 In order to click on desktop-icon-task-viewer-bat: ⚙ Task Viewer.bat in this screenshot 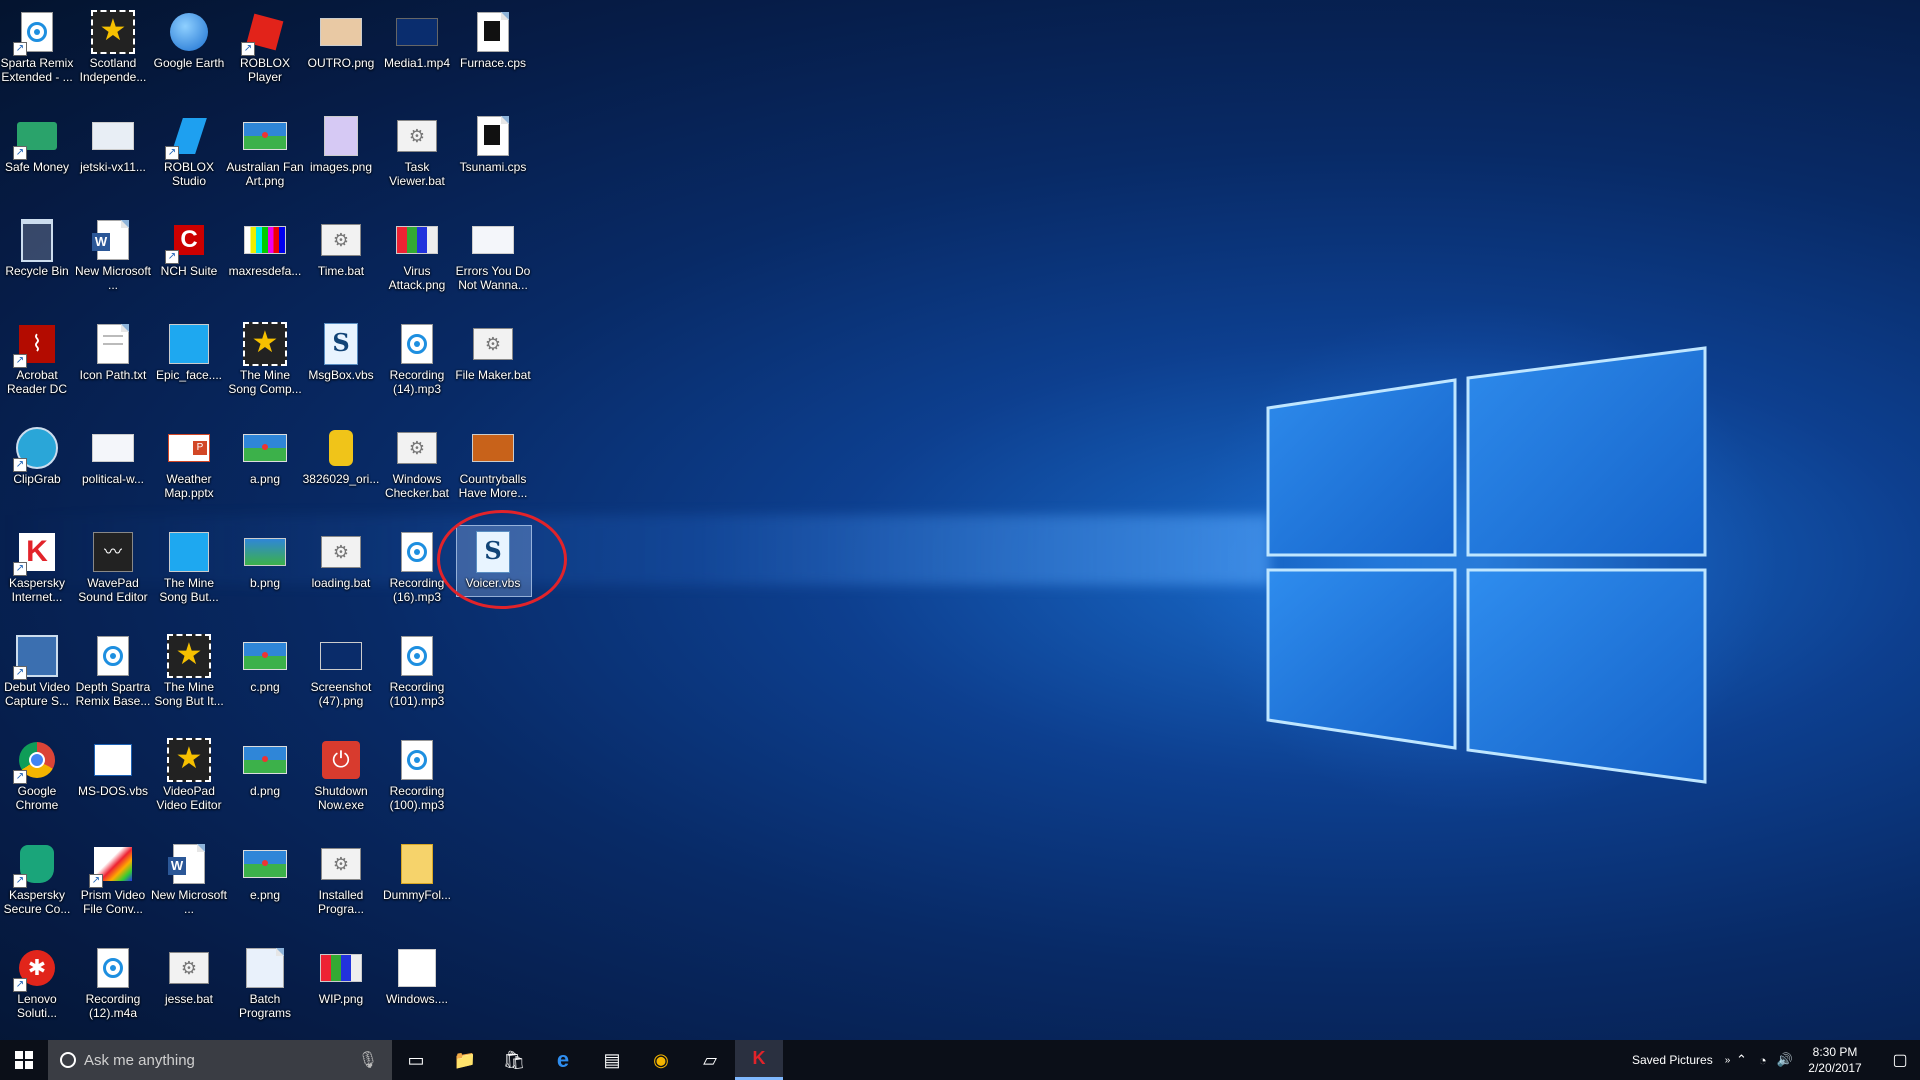, I will do `click(417, 158)`.